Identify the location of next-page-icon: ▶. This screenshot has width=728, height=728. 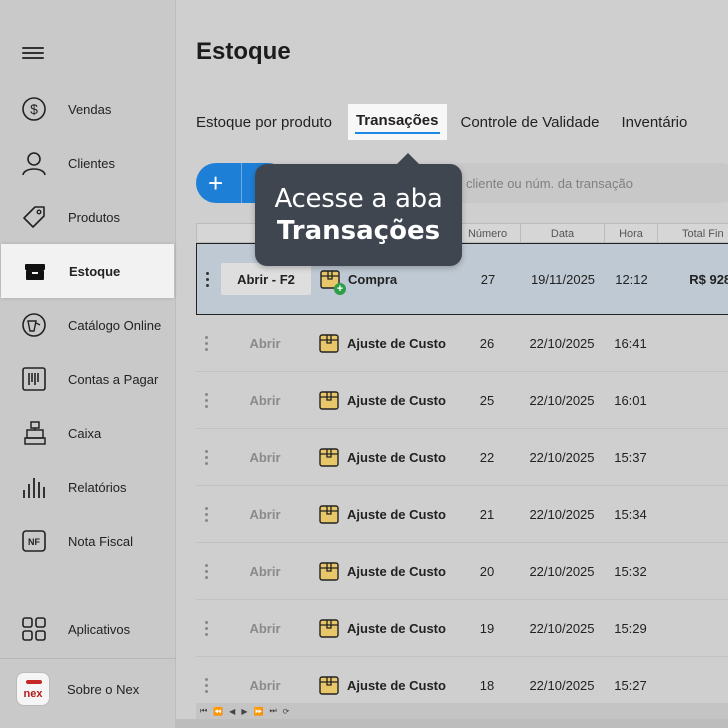
(244, 711).